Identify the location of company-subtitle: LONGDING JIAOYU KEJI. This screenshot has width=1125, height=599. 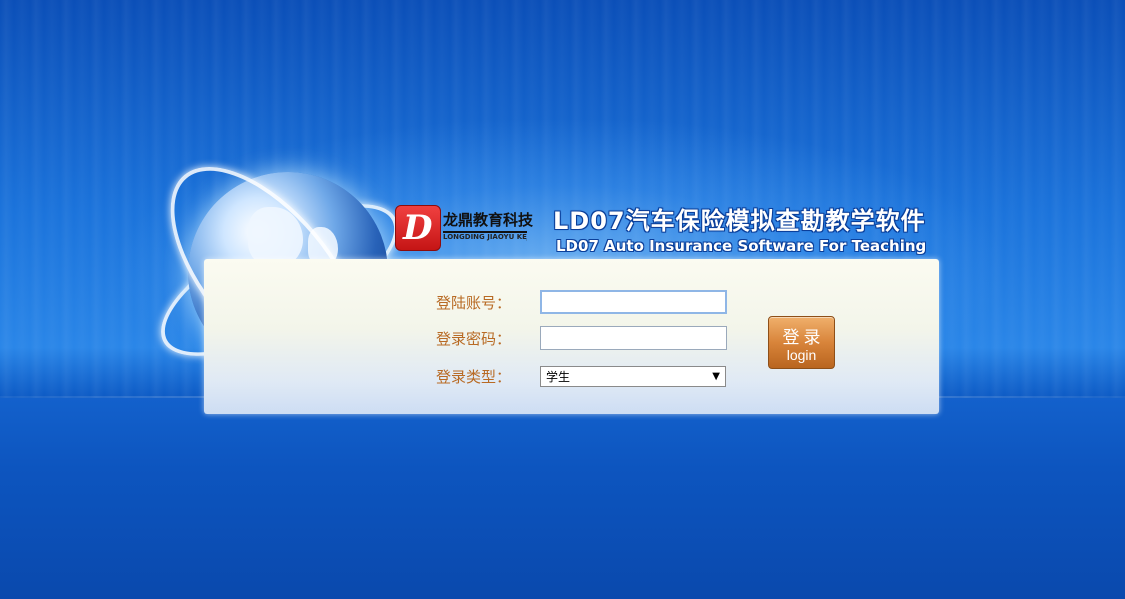
(485, 236).